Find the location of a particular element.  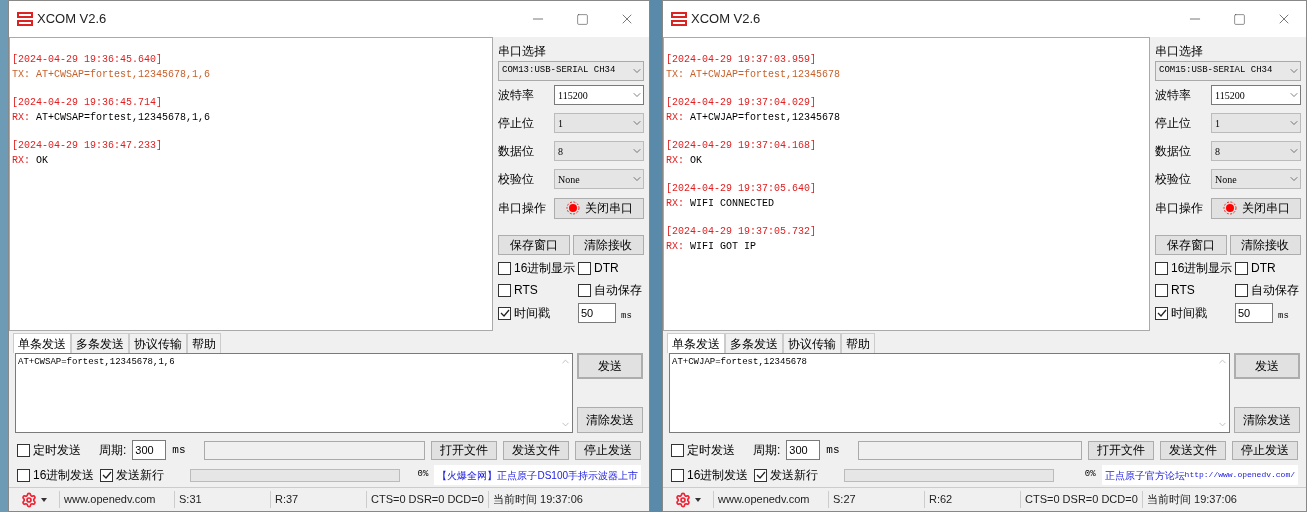

log-timestamp: [2024-04-29 19:36:45.640] is located at coordinates (87, 60).